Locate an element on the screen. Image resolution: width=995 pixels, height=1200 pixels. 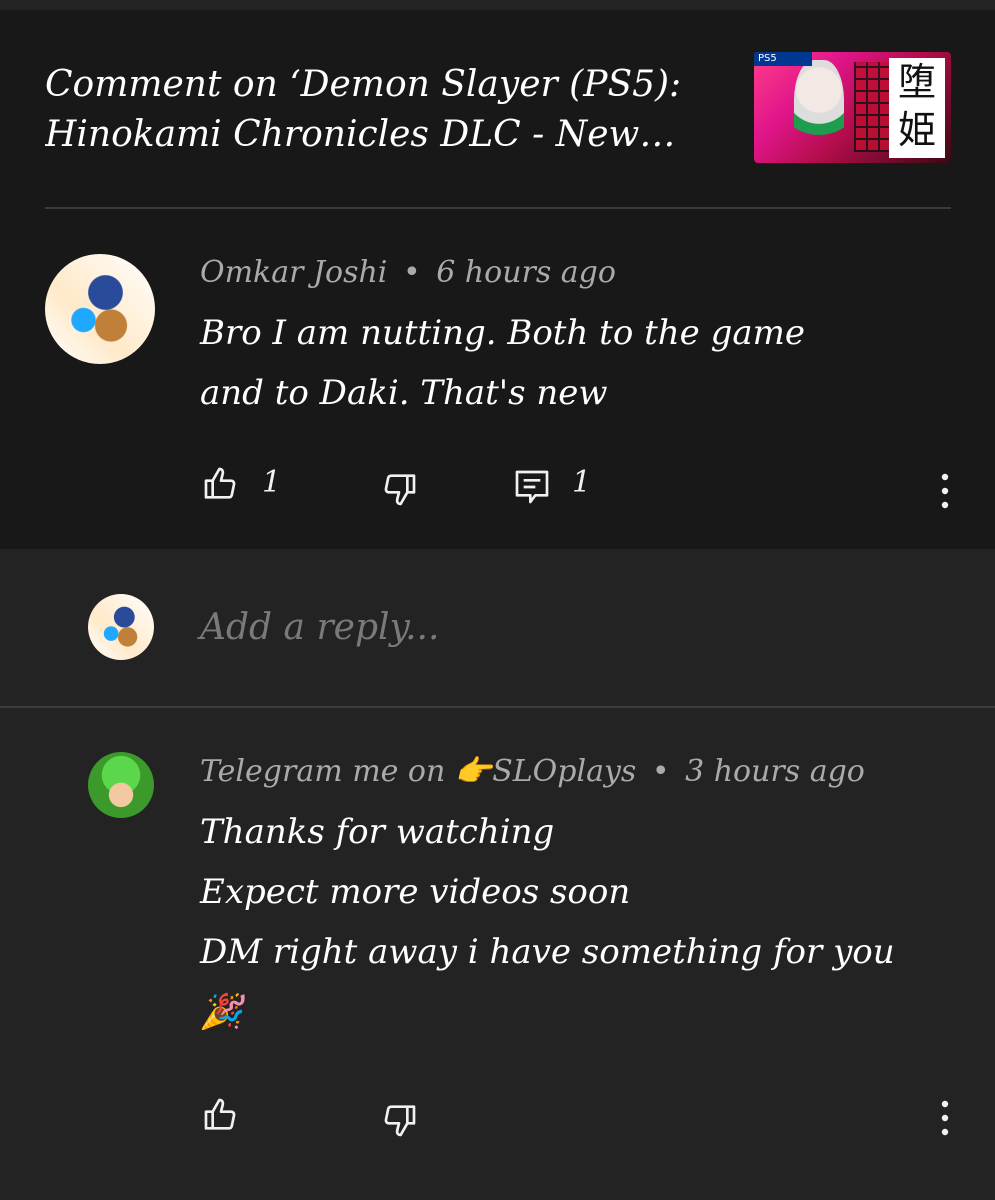
reply-count: 1 is located at coordinates (582, 482).